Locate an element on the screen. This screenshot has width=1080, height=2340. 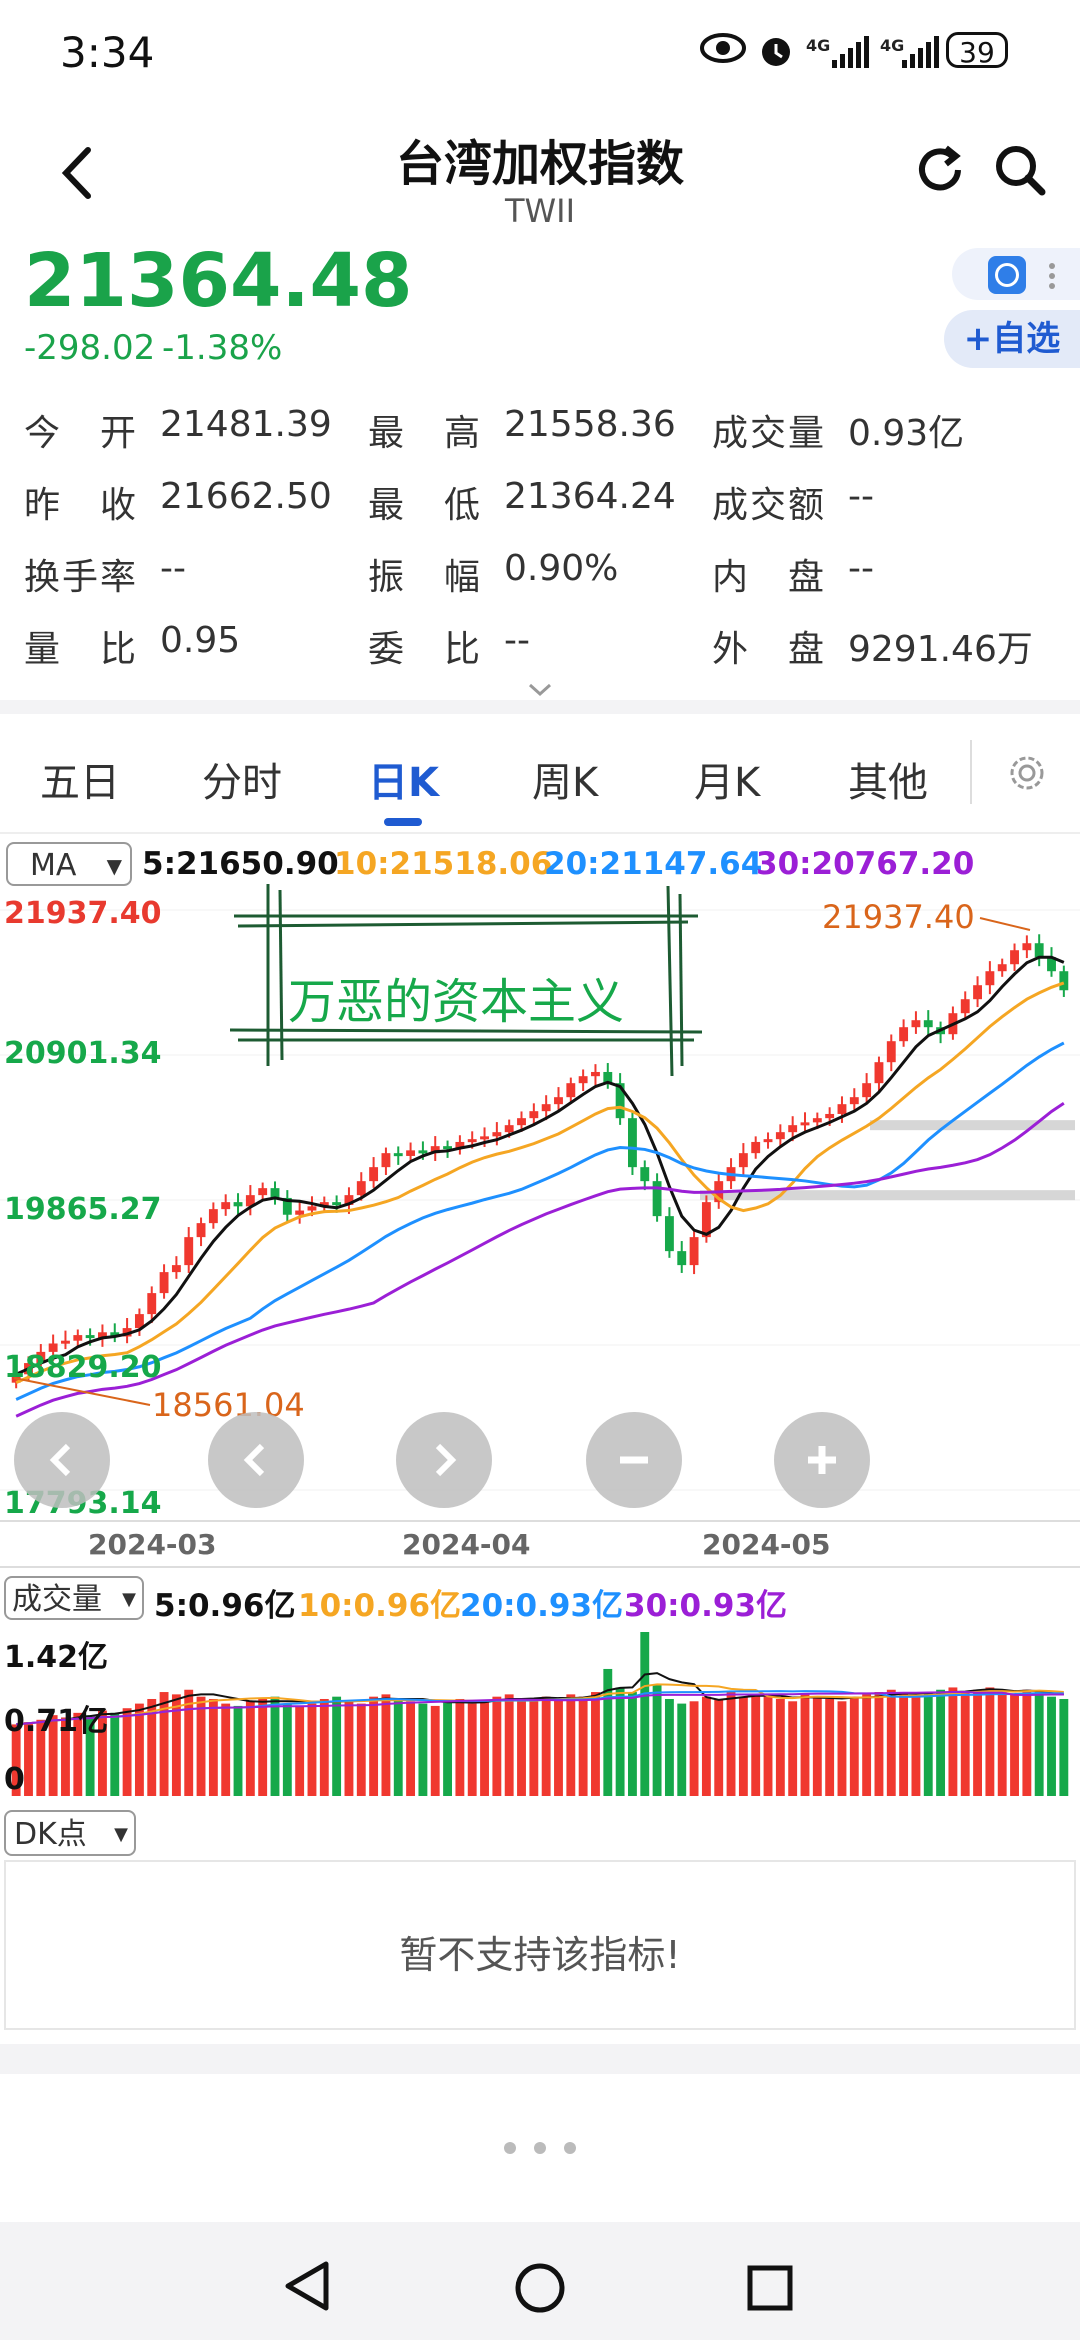
date-label: 2024-05 is located at coordinates (766, 1544).